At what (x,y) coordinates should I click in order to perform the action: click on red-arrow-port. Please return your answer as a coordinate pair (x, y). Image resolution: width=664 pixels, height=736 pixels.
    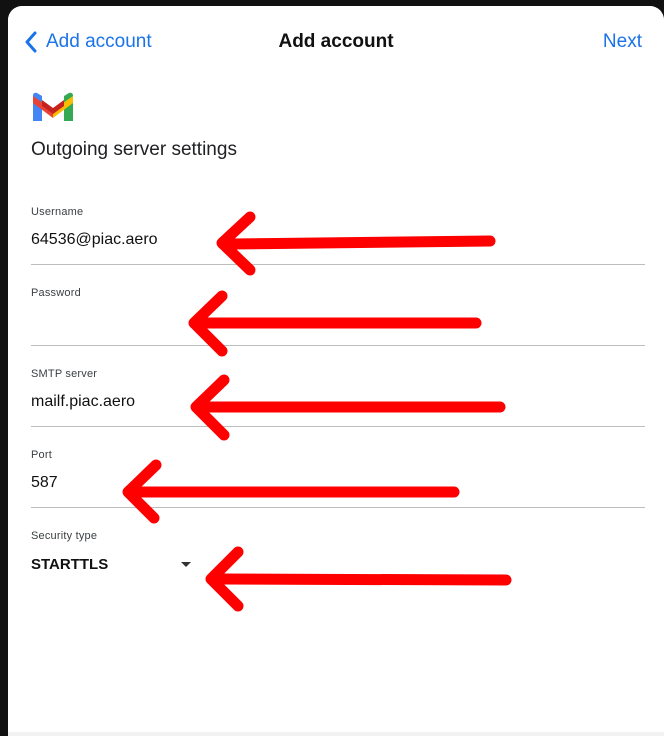
    Looking at the image, I should click on (291, 491).